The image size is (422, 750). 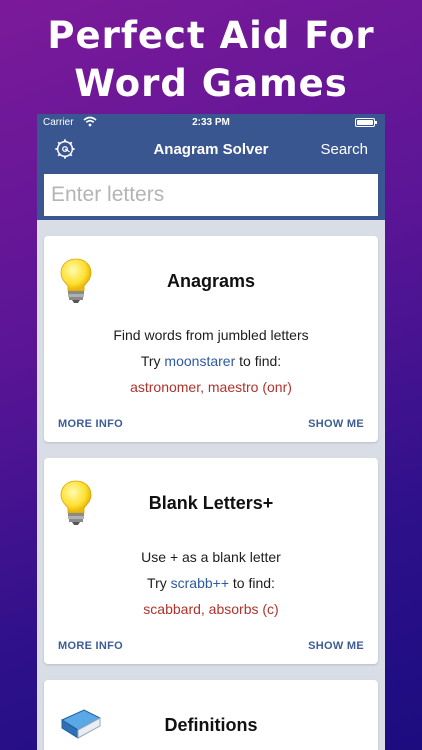 I want to click on card-result: scabbard, absorbs (c), so click(x=211, y=609).